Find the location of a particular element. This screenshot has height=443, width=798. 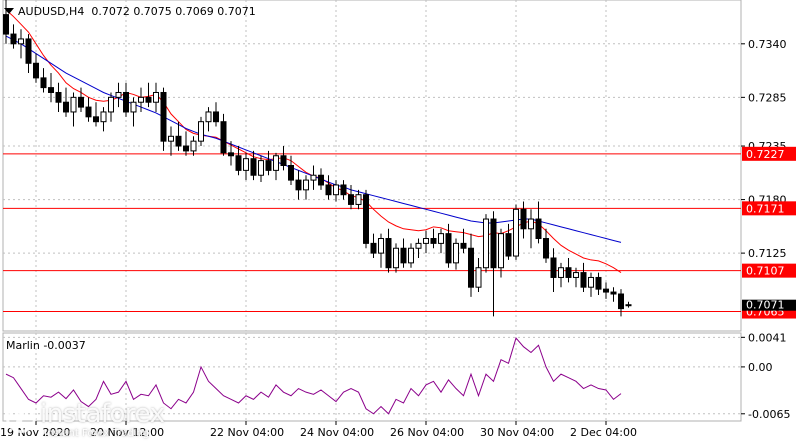

y-tick-label: 0.7285 is located at coordinates (767, 97).